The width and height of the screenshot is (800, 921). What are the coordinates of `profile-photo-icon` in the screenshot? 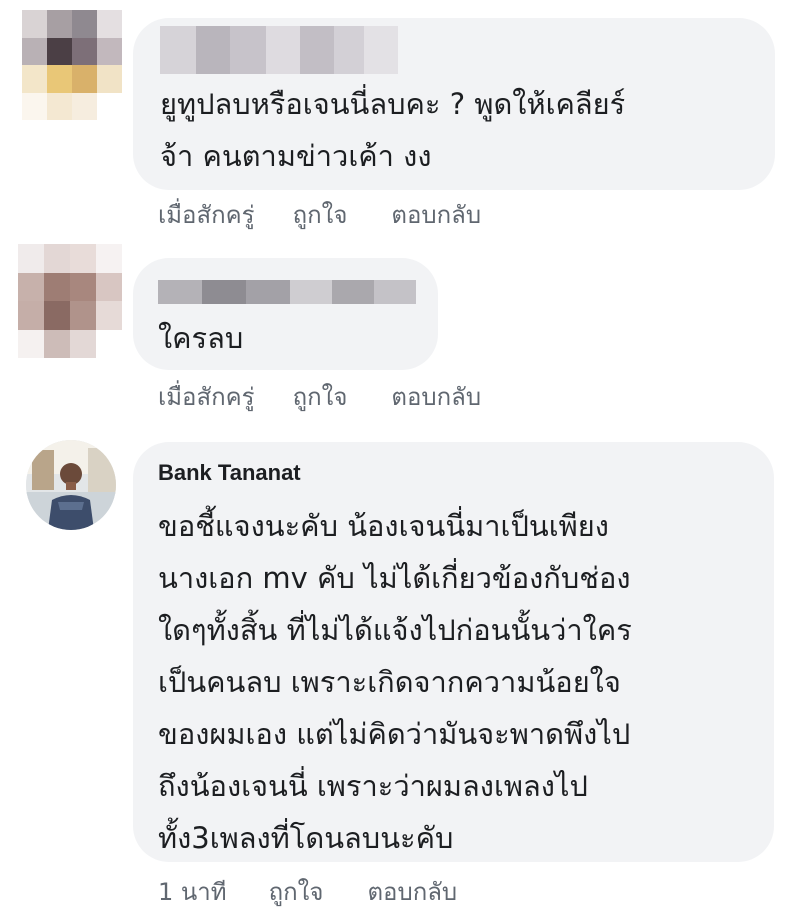 It's located at (71, 485).